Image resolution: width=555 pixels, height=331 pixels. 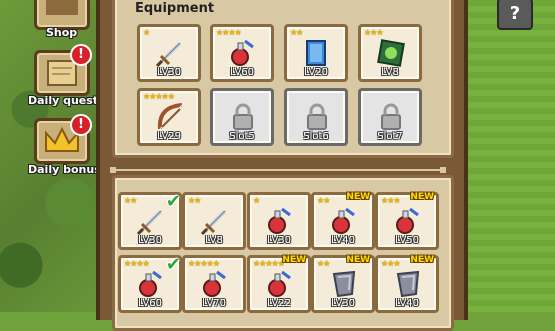 What do you see at coordinates (316, 136) in the screenshot?
I see `item-level-label: Slot6` at bounding box center [316, 136].